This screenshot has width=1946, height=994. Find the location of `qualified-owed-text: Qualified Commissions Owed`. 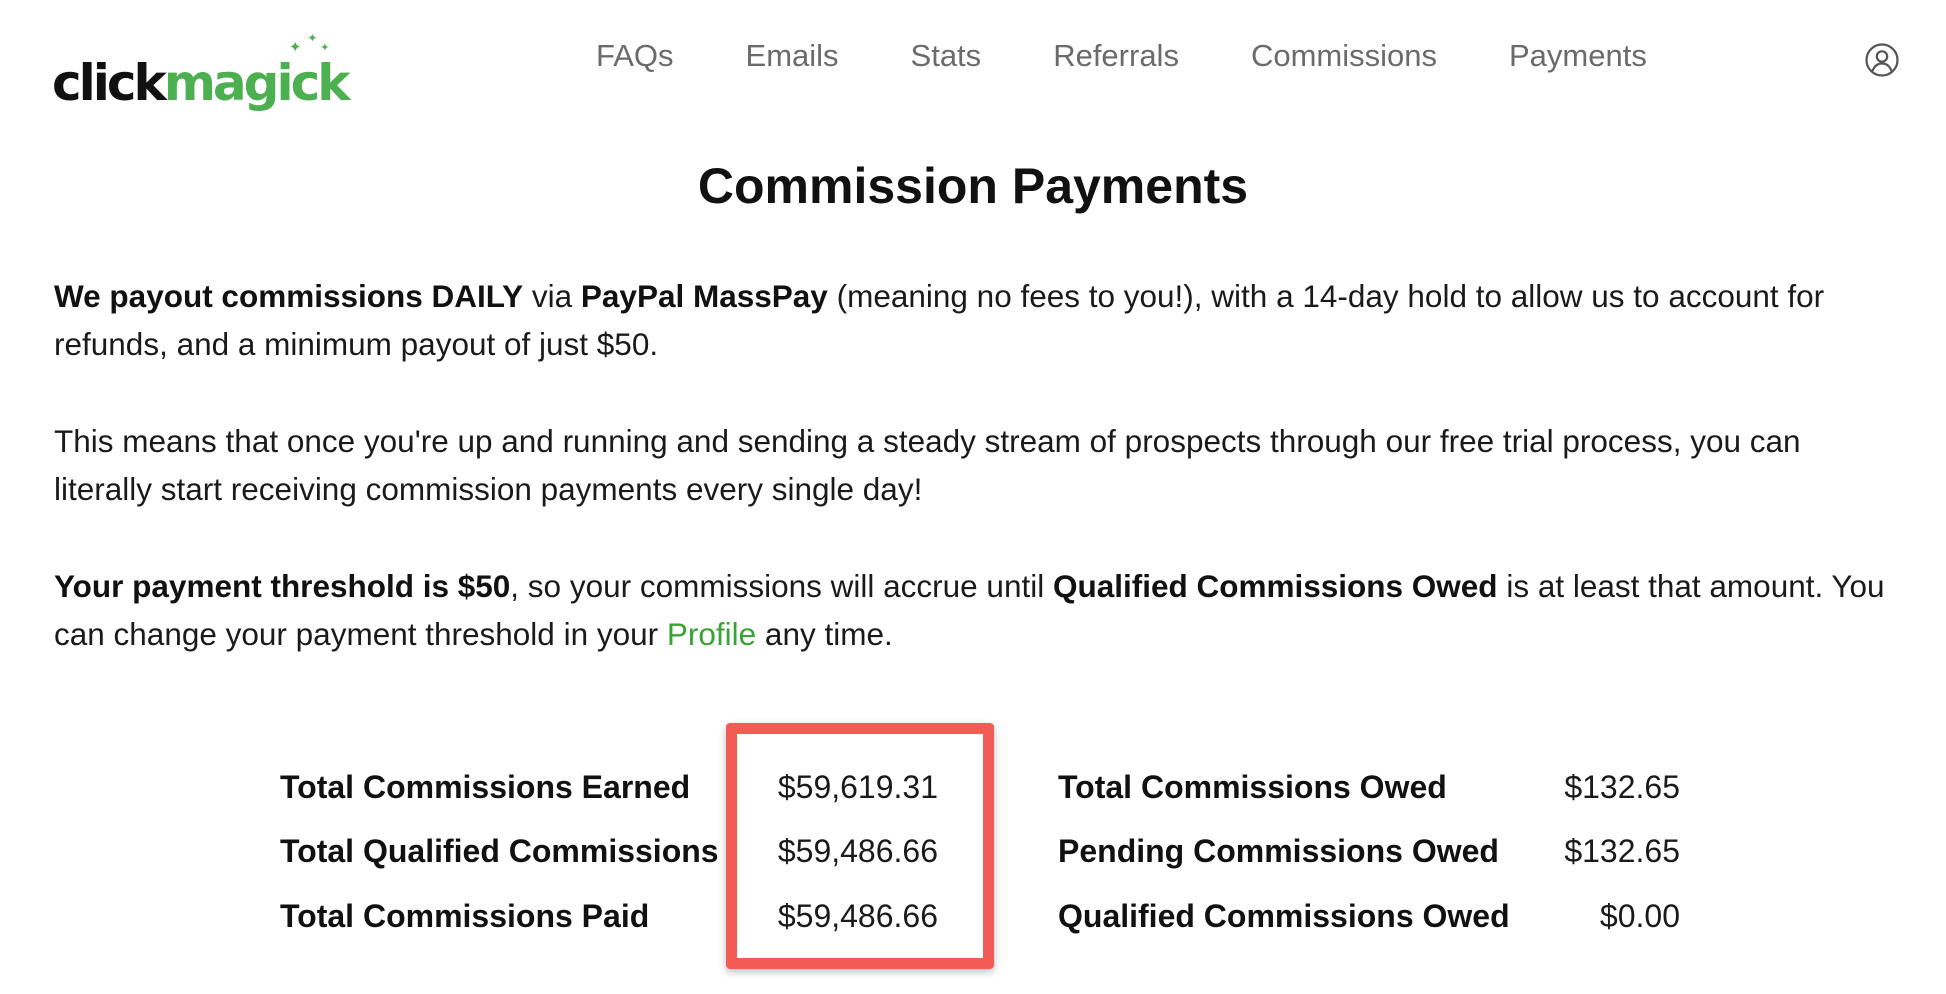

qualified-owed-text: Qualified Commissions Owed is located at coordinates (1275, 586).